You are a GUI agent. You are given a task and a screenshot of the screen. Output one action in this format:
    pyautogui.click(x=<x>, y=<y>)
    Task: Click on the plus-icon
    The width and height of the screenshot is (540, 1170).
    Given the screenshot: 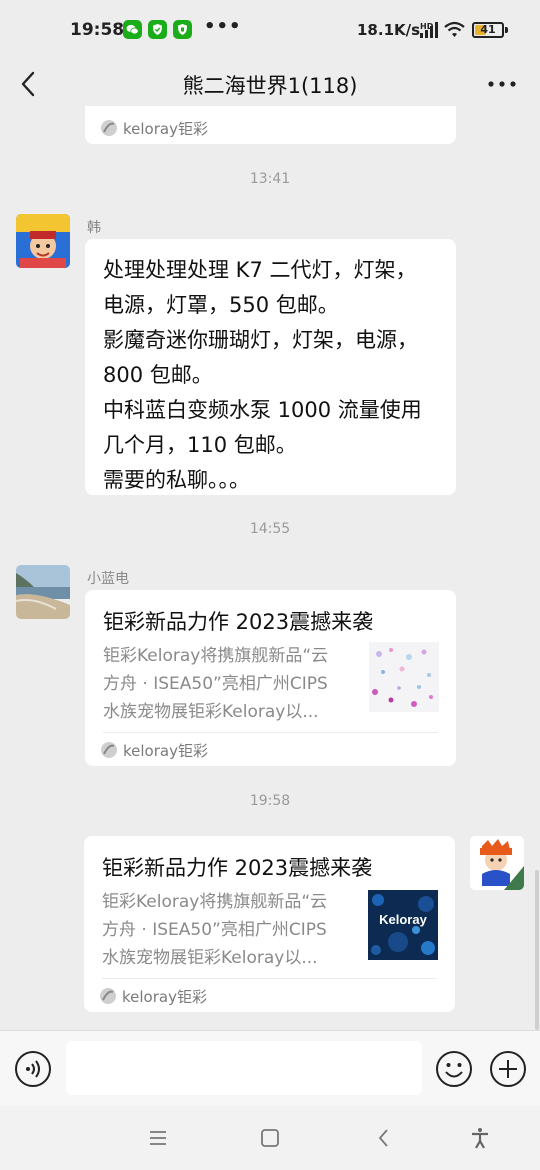 What is the action you would take?
    pyautogui.click(x=508, y=1069)
    